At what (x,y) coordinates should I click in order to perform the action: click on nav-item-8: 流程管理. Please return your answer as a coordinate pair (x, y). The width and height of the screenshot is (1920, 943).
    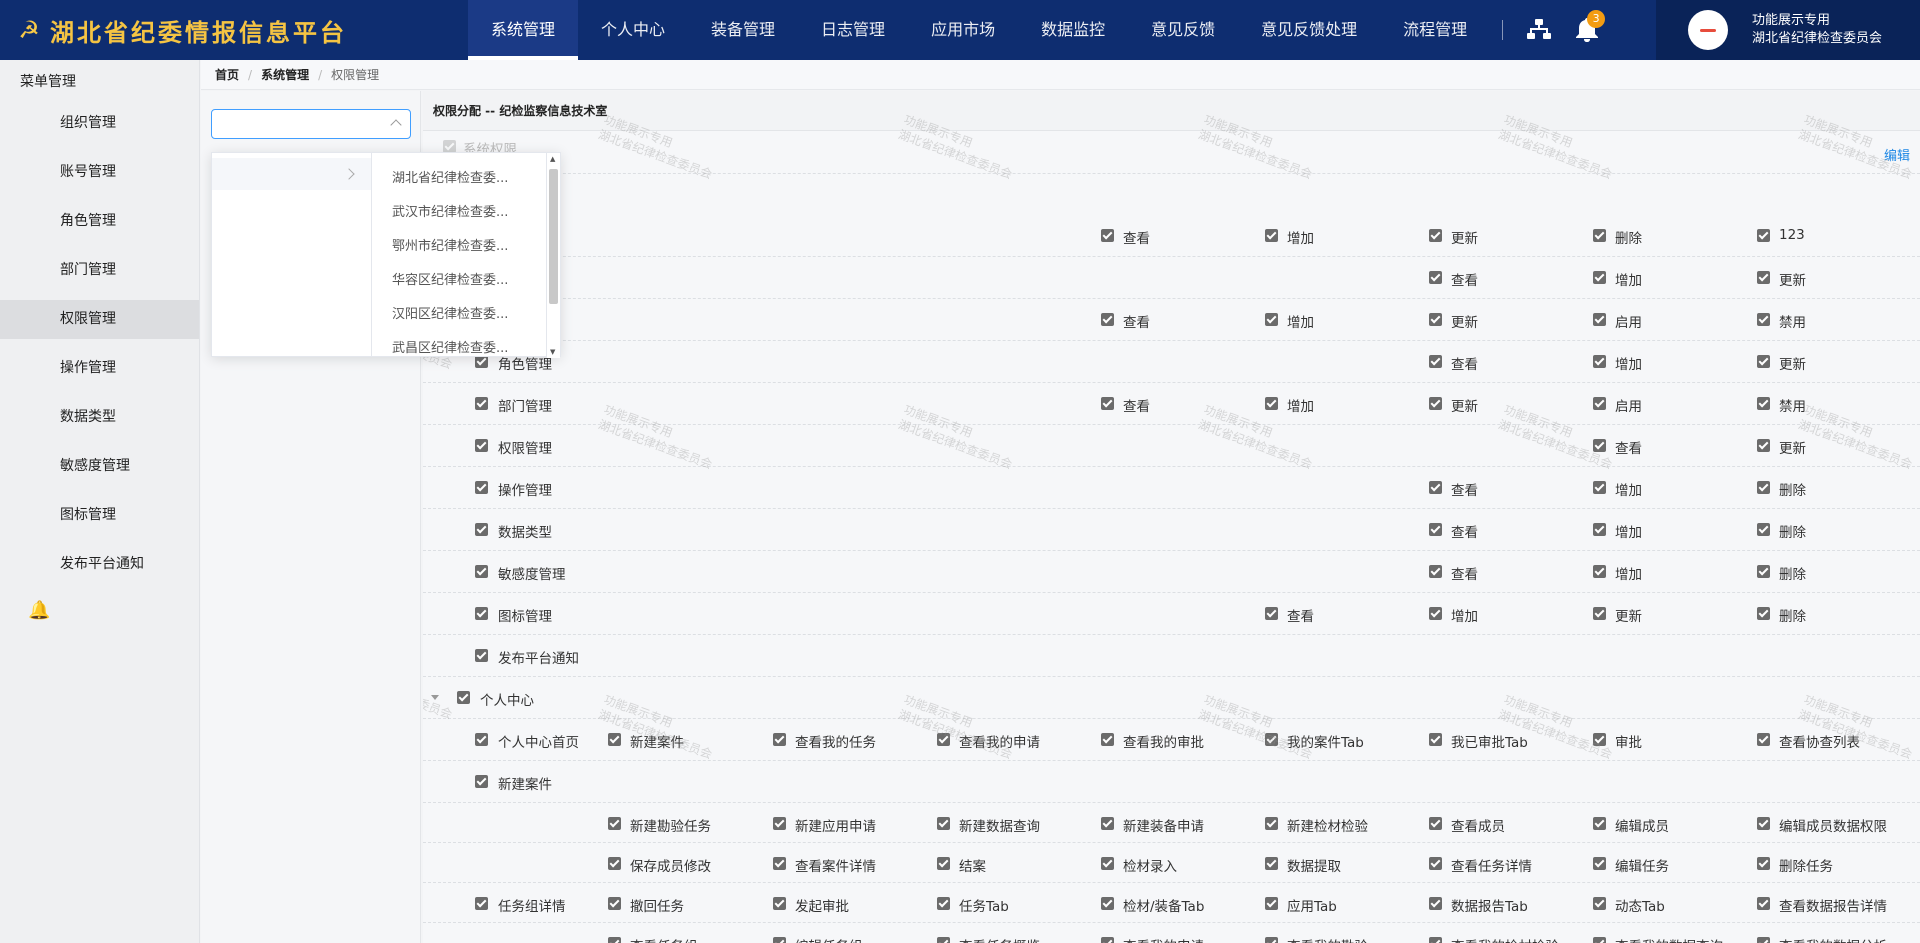
    Looking at the image, I should click on (1435, 30).